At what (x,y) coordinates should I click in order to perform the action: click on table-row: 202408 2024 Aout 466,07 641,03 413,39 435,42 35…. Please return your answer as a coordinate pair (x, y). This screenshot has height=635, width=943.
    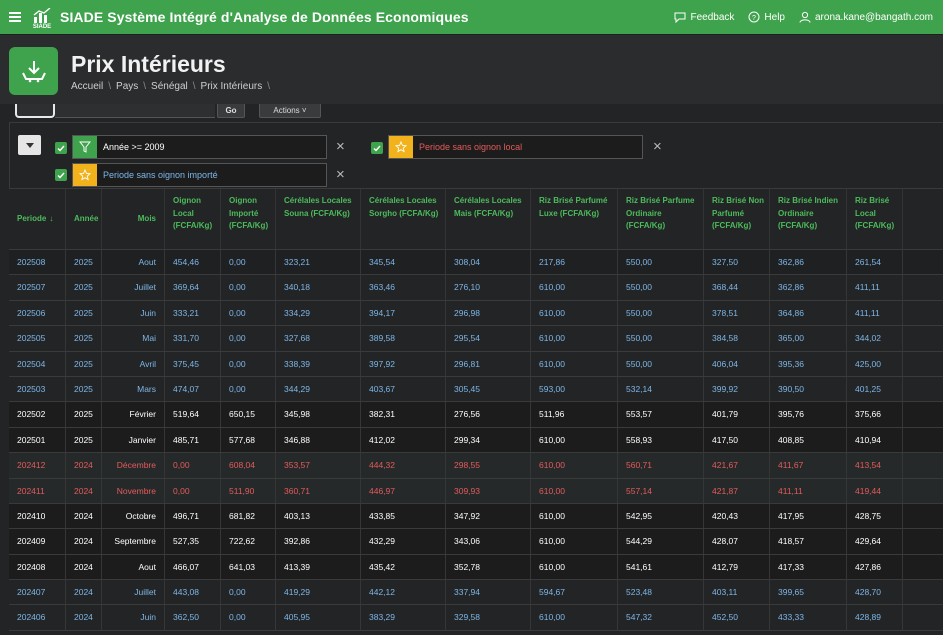
    Looking at the image, I should click on (476, 567).